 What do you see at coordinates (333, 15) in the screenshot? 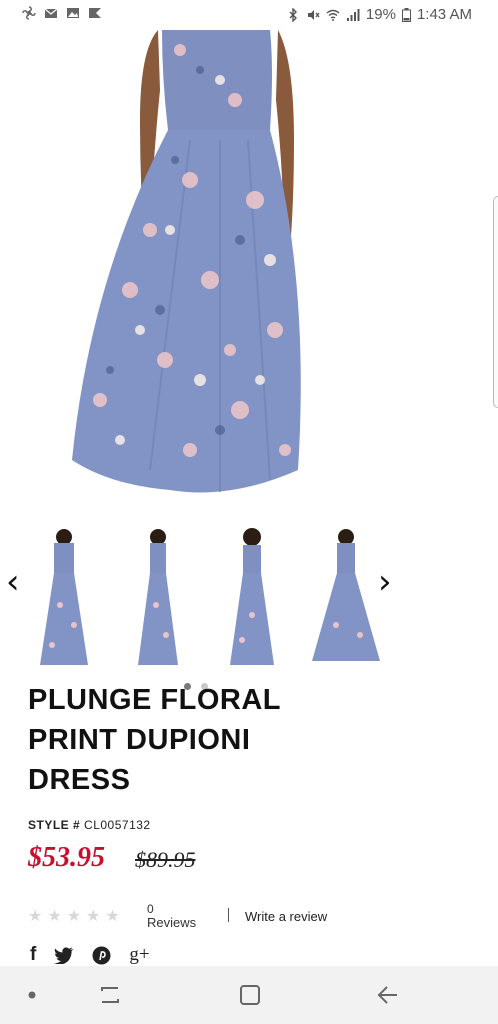
I see `wifi-icon` at bounding box center [333, 15].